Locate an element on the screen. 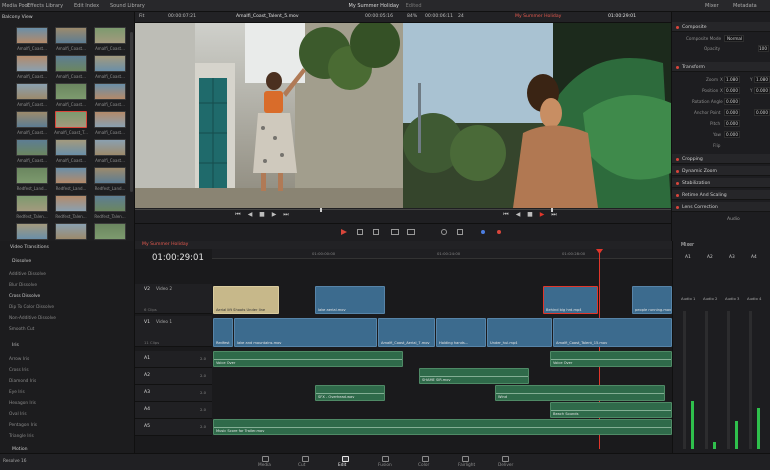 The height and width of the screenshot is (470, 770). cropping-section: Cropping is located at coordinates (721, 159).